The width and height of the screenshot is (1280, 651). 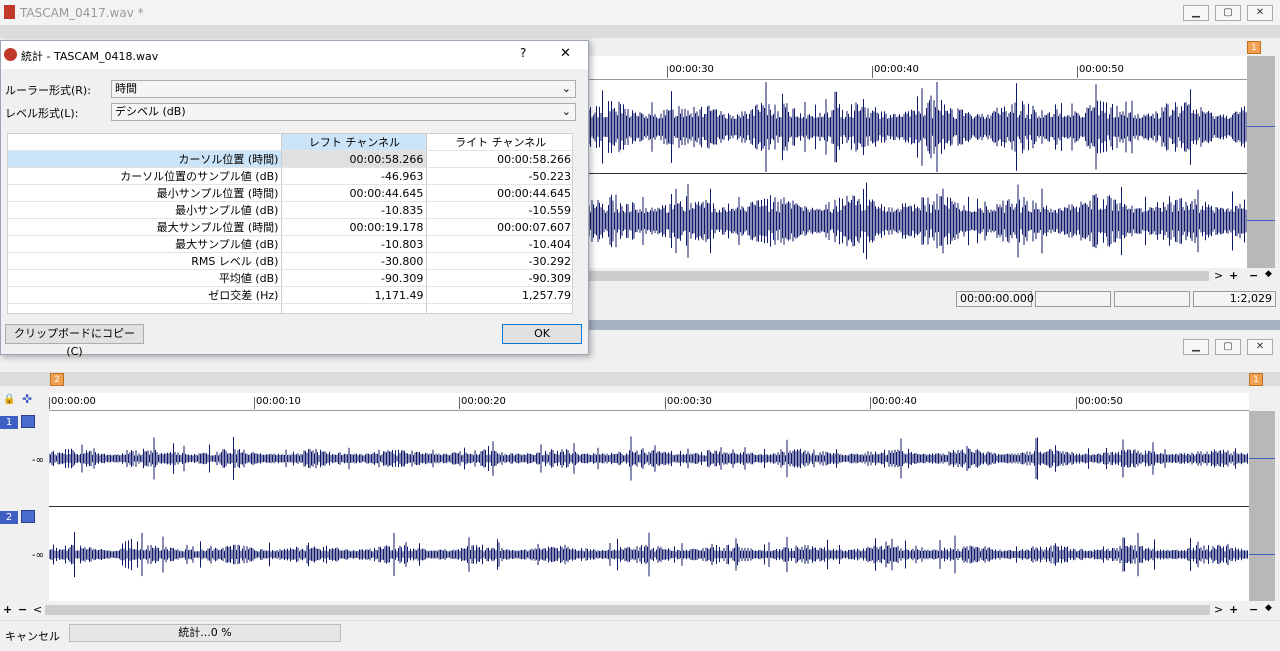 What do you see at coordinates (499, 176) in the screenshot?
I see `stats-right-value: -50.223` at bounding box center [499, 176].